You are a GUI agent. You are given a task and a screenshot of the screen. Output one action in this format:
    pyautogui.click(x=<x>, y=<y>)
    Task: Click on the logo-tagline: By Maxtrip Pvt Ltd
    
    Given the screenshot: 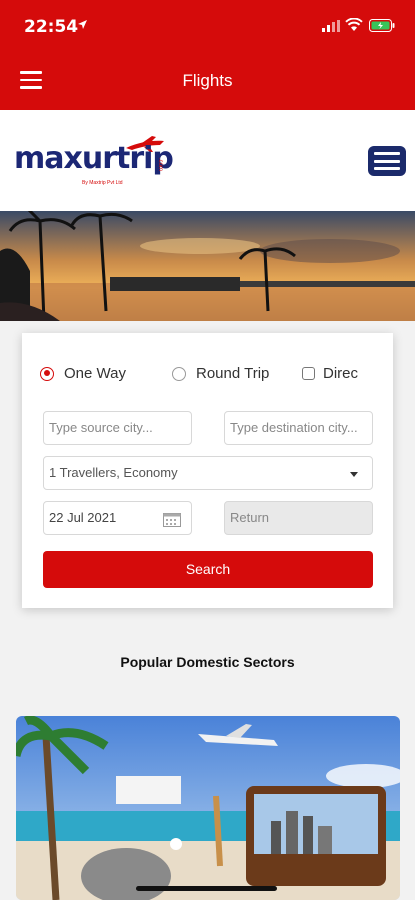 What is the action you would take?
    pyautogui.click(x=102, y=183)
    